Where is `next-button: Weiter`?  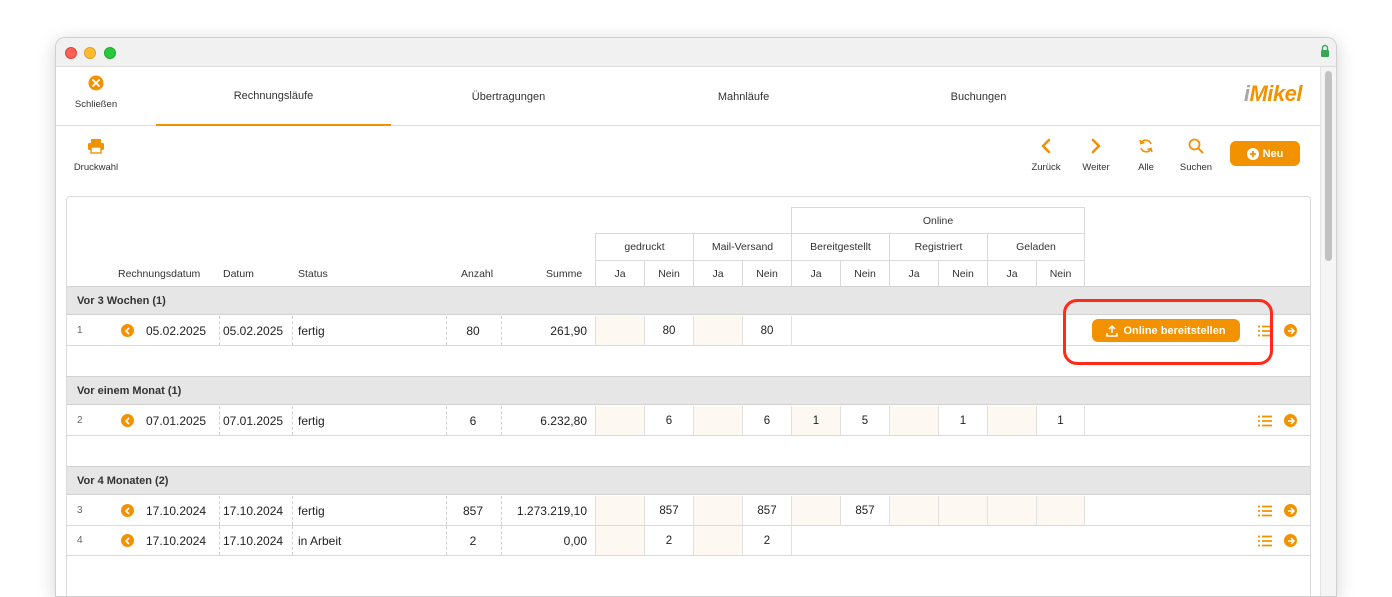
next-button: Weiter is located at coordinates (1096, 155).